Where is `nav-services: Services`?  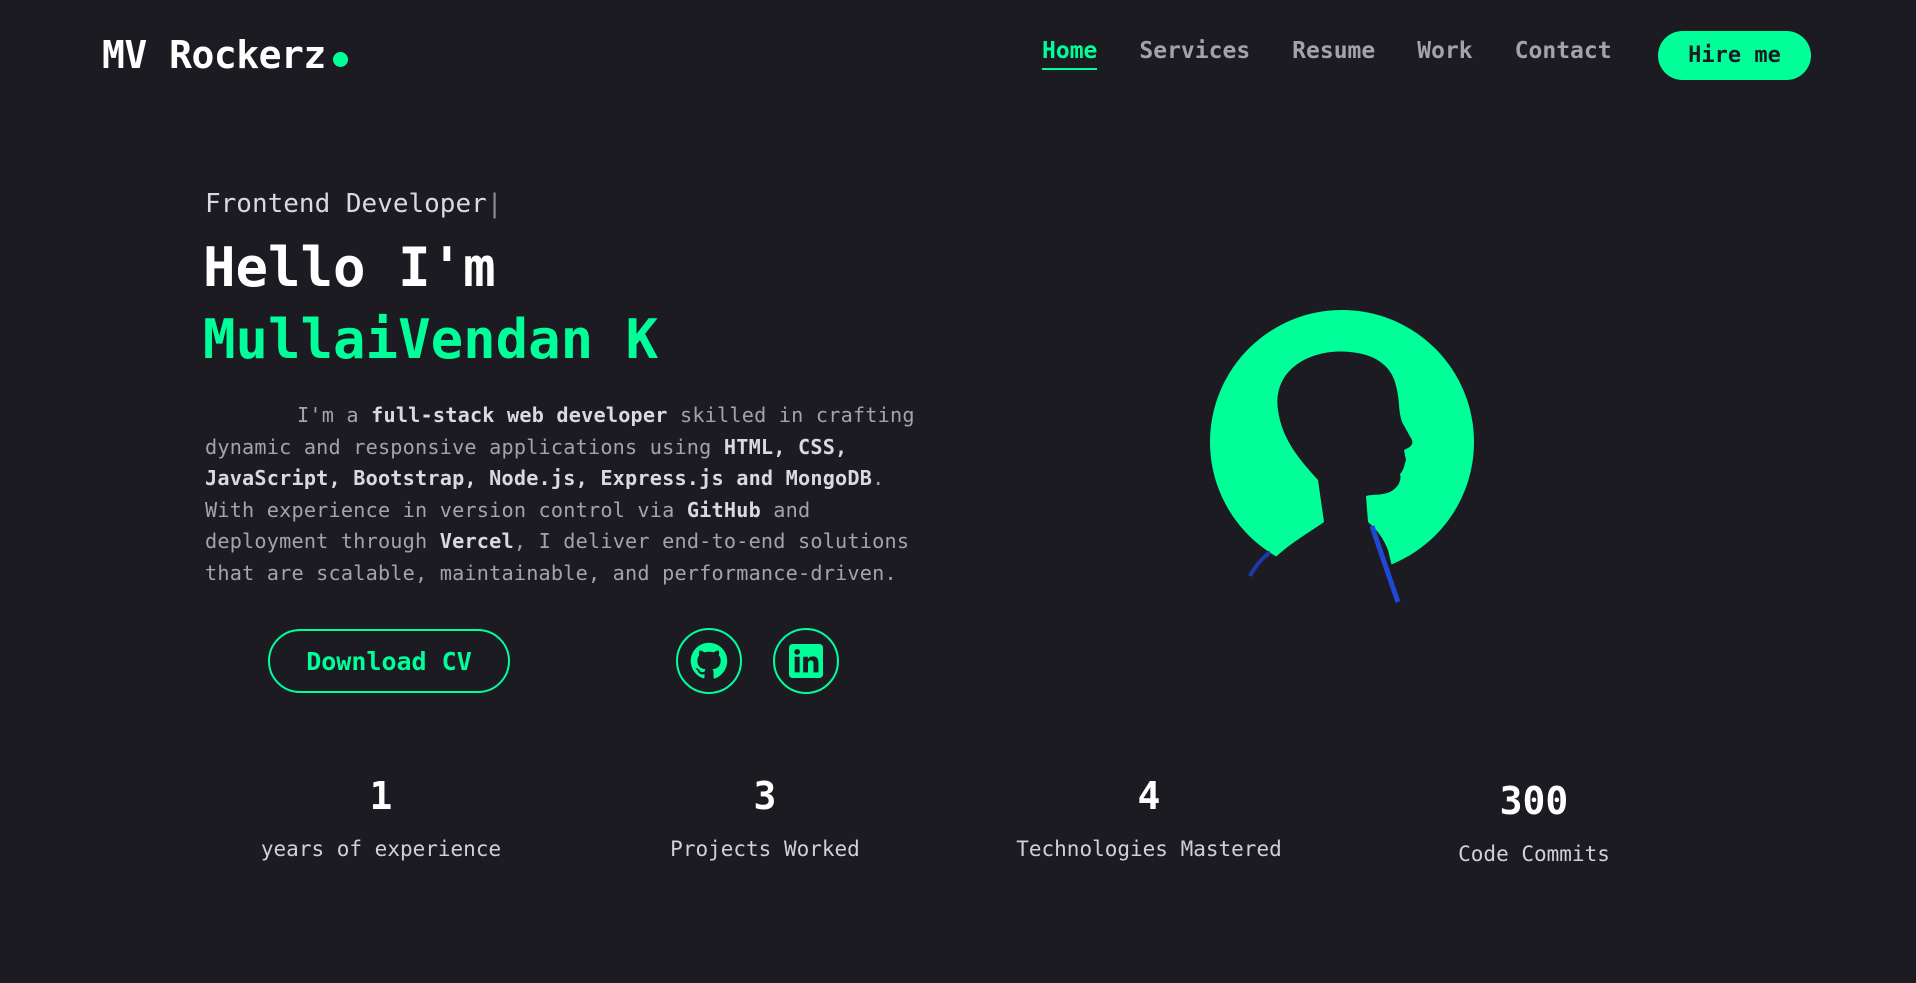
nav-services: Services is located at coordinates (1194, 54).